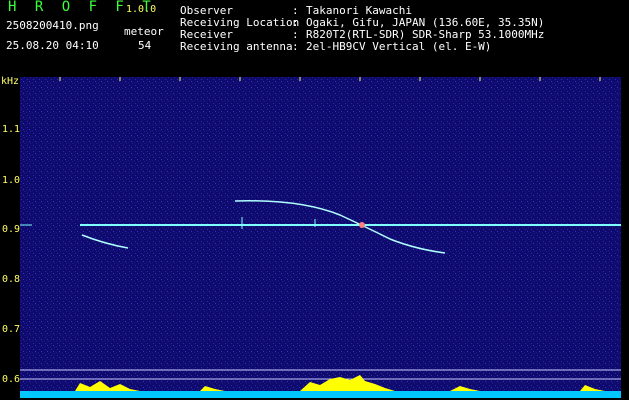  What do you see at coordinates (52, 25) in the screenshot?
I see `file-name: 2508200410.png` at bounding box center [52, 25].